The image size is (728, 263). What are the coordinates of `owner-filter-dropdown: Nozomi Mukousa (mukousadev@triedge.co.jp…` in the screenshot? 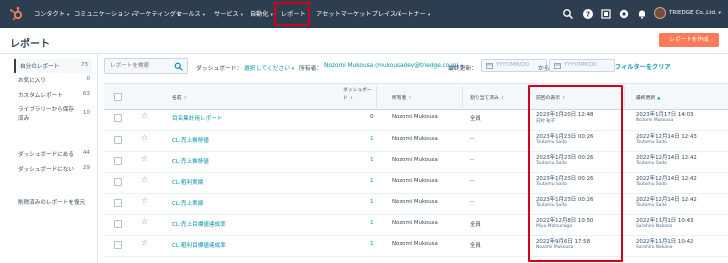 It's located at (393, 66).